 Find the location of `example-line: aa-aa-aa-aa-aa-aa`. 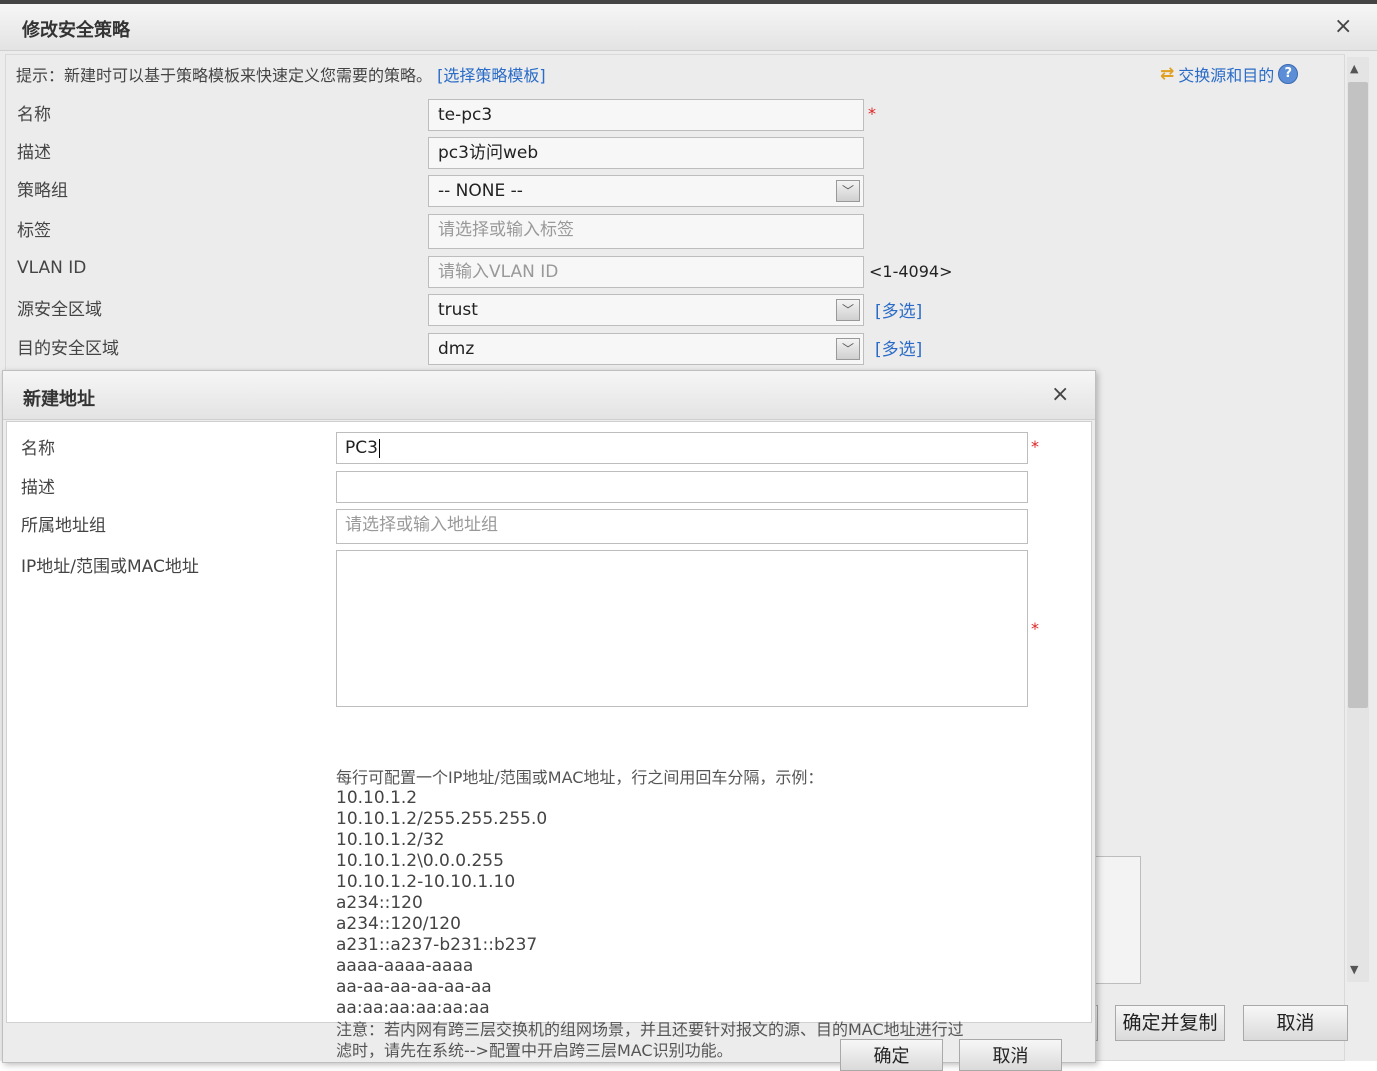

example-line: aa-aa-aa-aa-aa-aa is located at coordinates (414, 987).